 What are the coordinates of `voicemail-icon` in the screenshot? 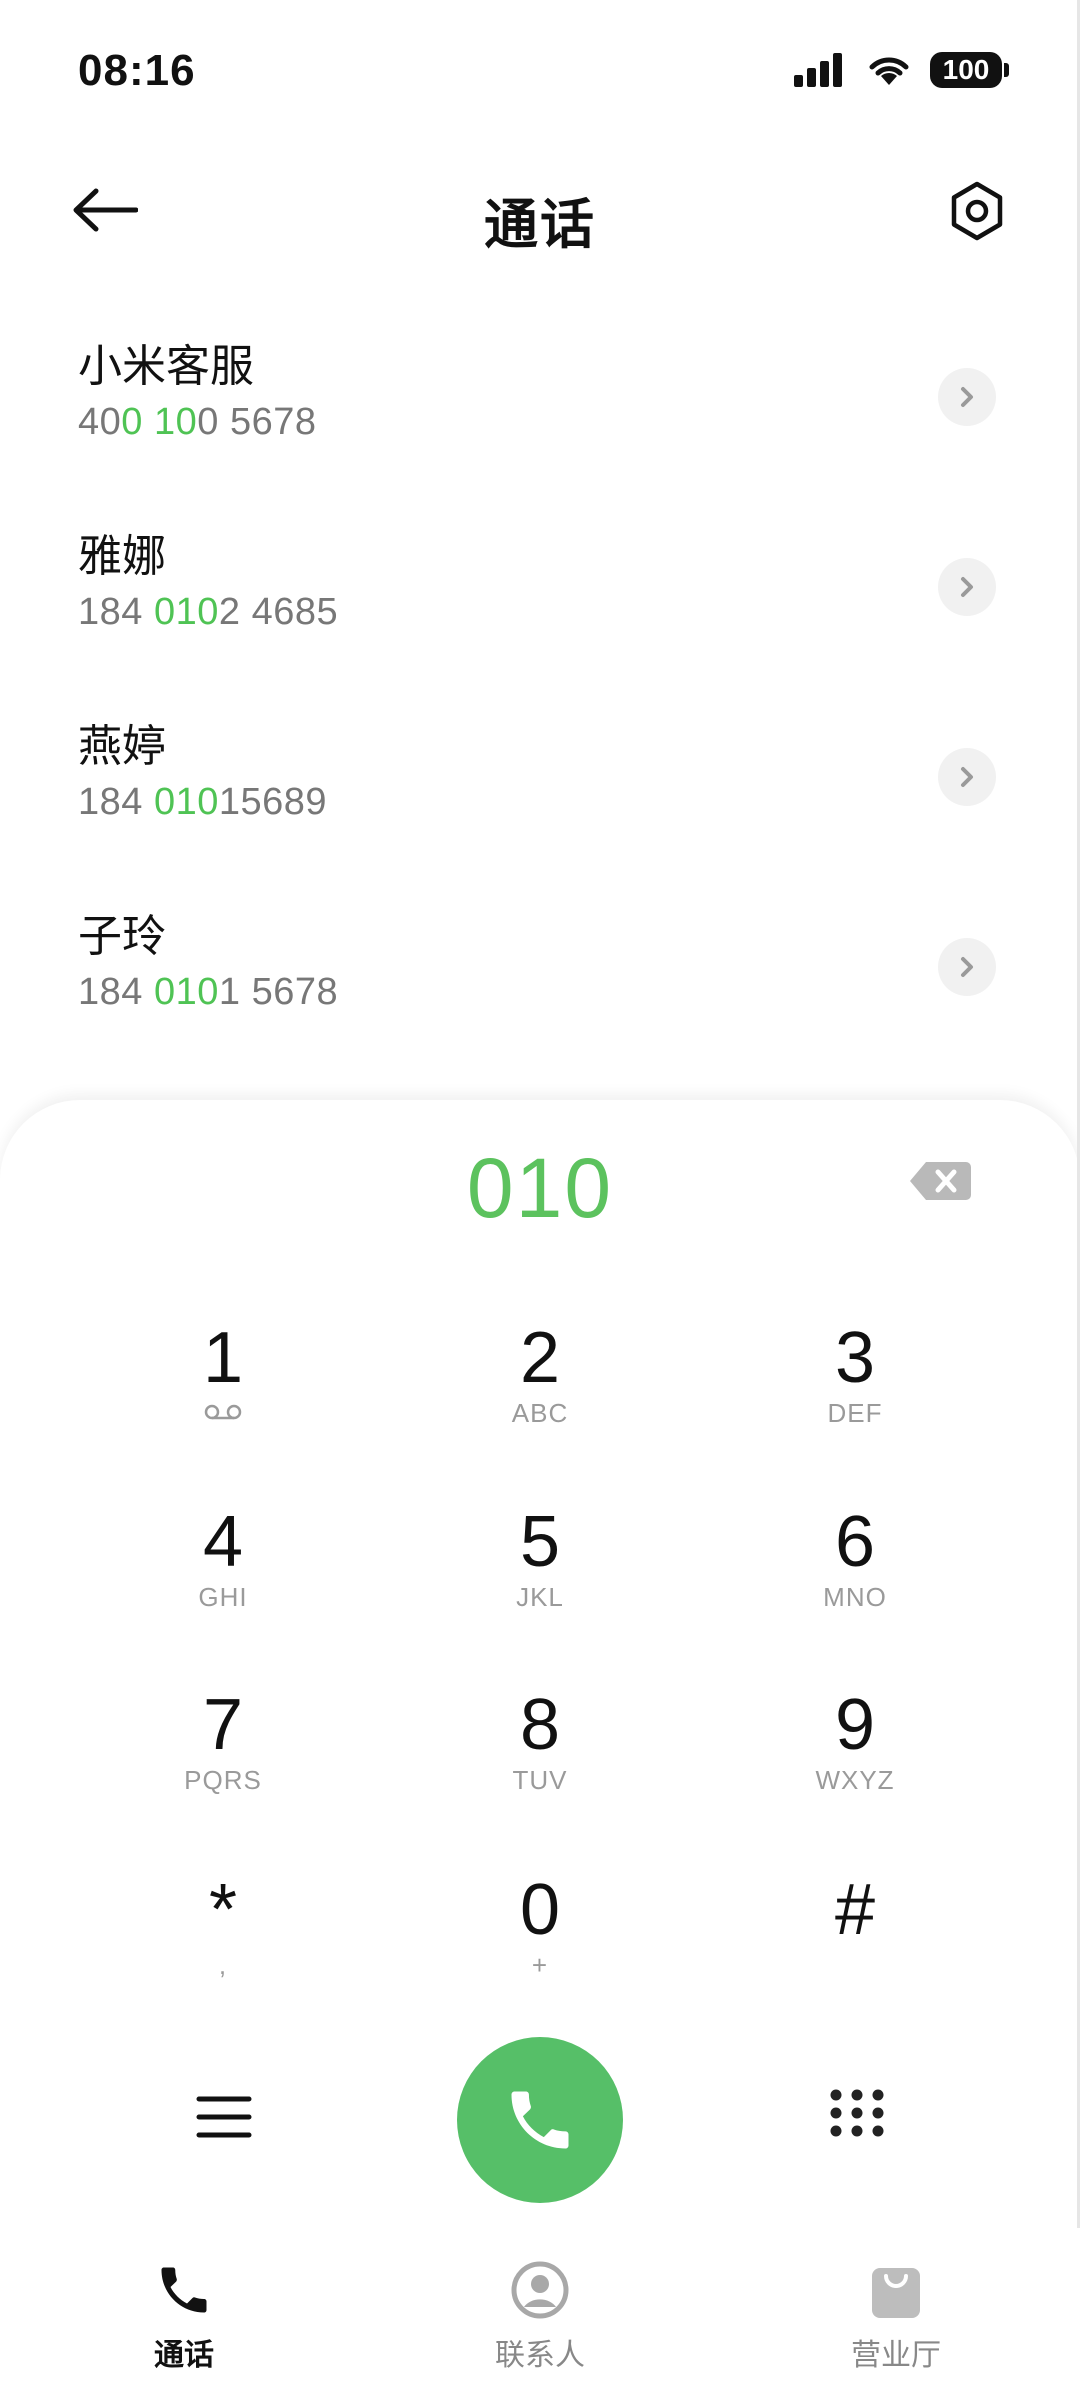 It's located at (223, 1413).